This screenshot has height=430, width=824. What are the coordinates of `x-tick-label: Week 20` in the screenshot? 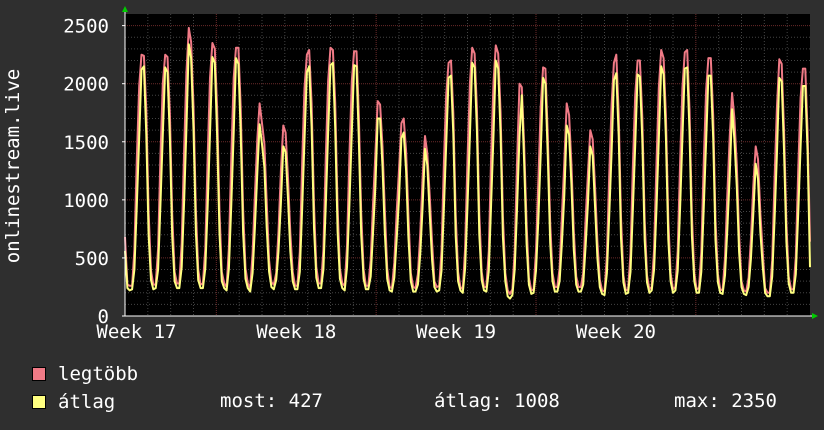 It's located at (616, 332).